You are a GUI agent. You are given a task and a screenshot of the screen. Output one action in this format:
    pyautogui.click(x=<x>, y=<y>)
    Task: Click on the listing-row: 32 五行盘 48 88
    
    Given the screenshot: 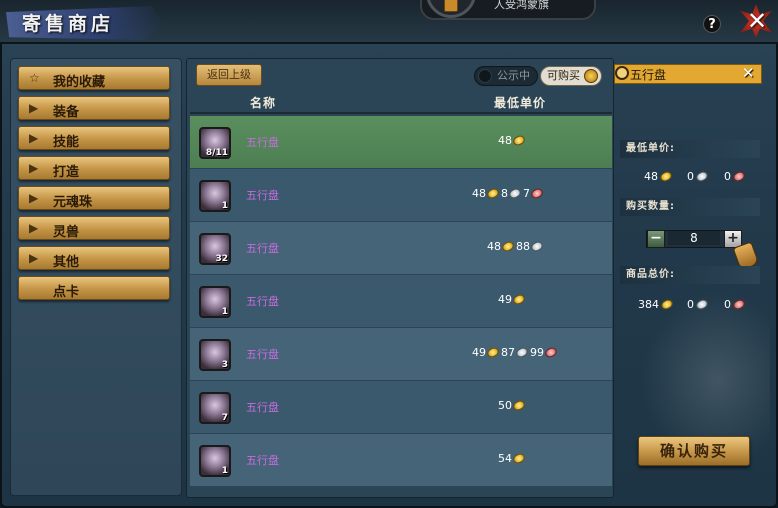 What is the action you would take?
    pyautogui.click(x=401, y=248)
    